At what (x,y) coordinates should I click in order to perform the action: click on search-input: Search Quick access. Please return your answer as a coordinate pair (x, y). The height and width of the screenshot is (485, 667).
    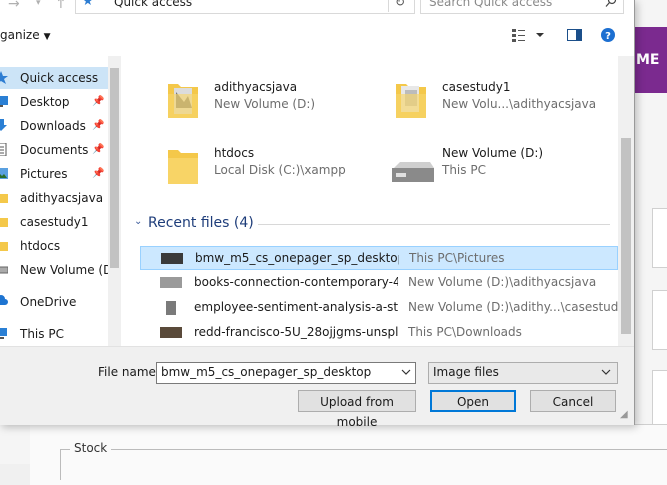
    Looking at the image, I should click on (522, 7).